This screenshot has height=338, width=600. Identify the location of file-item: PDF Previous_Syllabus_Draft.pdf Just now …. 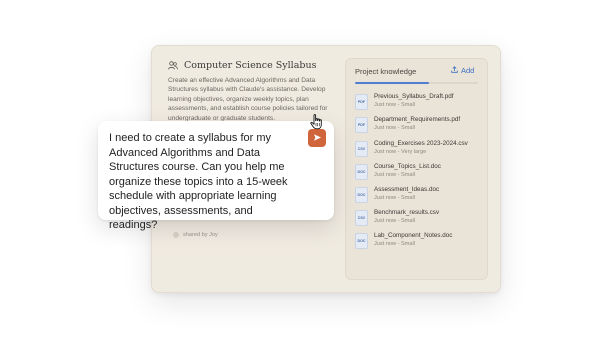
(404, 103).